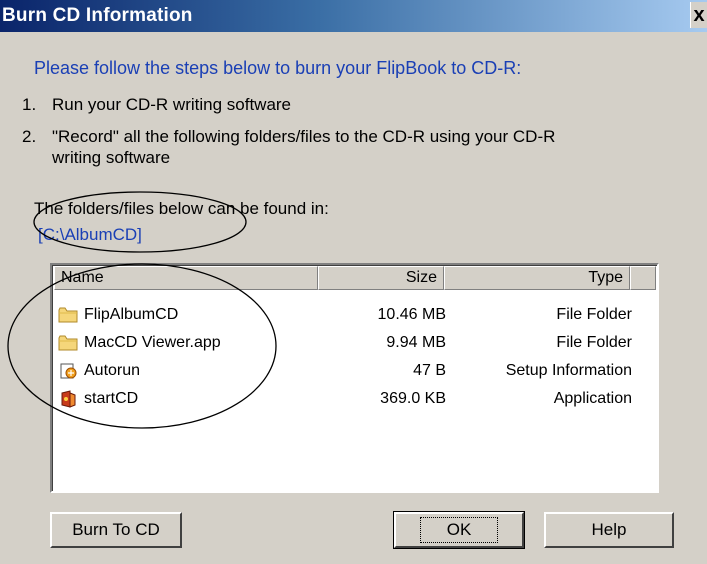 Image resolution: width=707 pixels, height=564 pixels. What do you see at coordinates (568, 370) in the screenshot?
I see `file-type: Setup Information` at bounding box center [568, 370].